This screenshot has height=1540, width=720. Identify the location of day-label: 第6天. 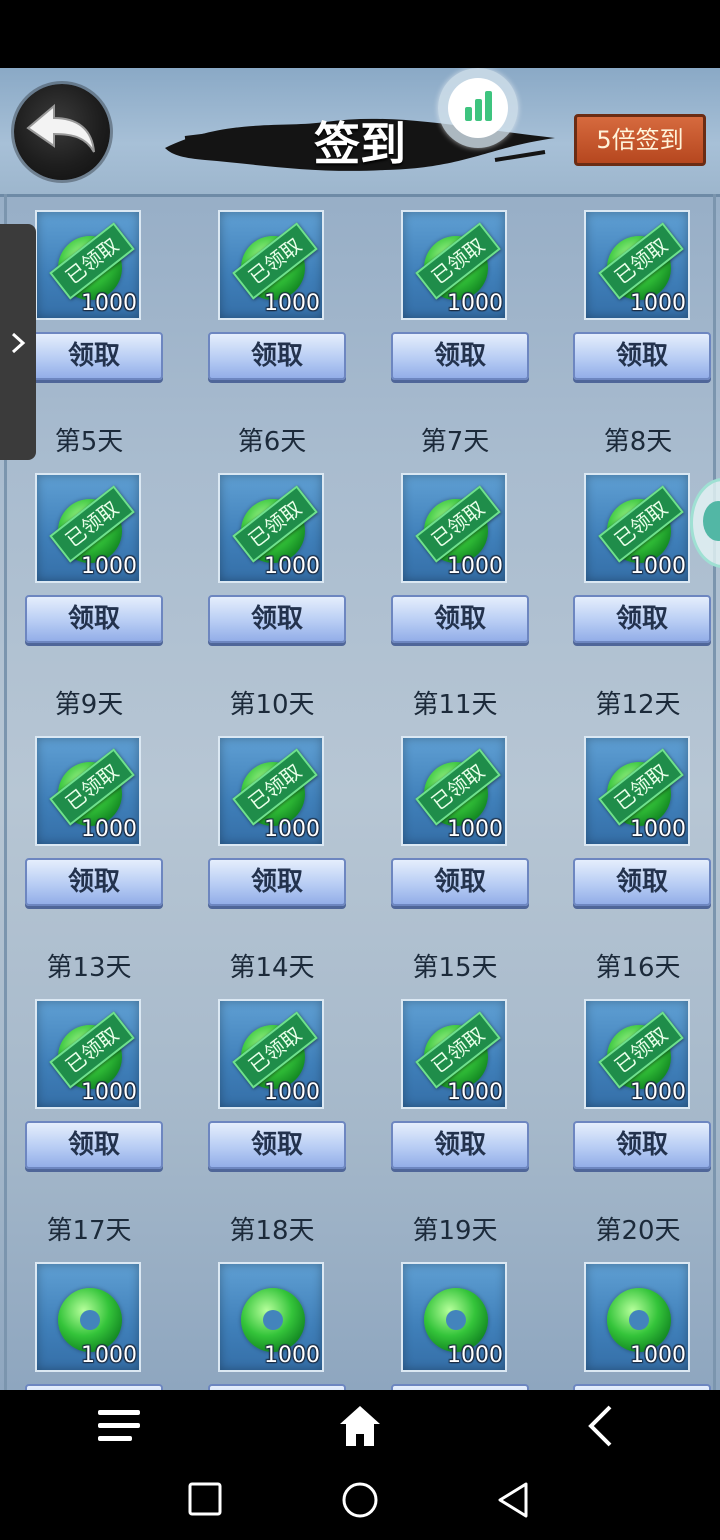
(272, 442).